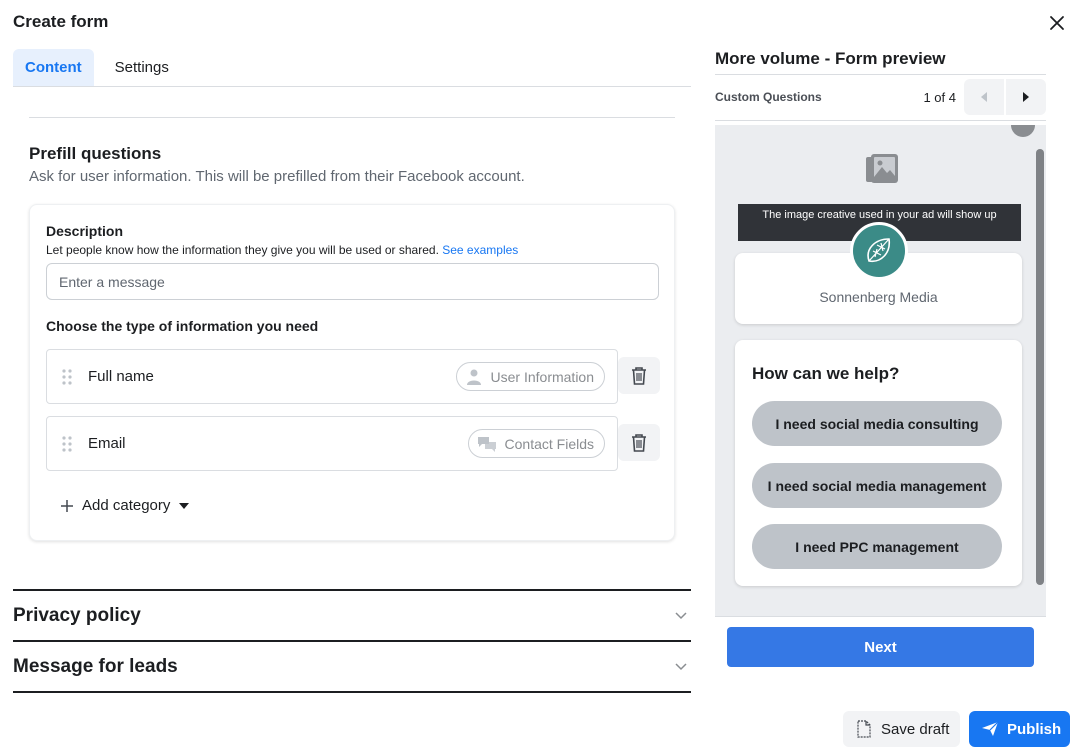  Describe the element at coordinates (915, 729) in the screenshot. I see `save-draft-label: Save draft` at that location.